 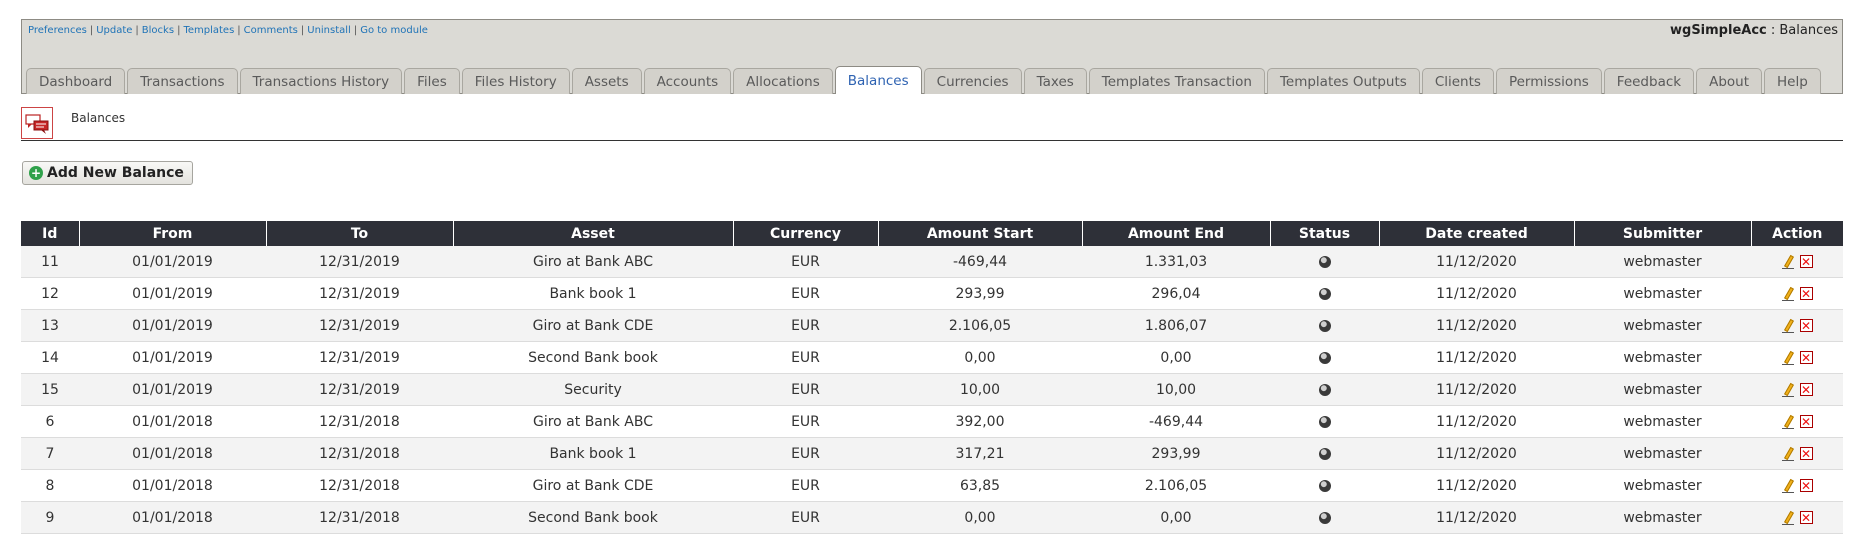 I want to click on tab-taxes: Taxes, so click(x=1055, y=81).